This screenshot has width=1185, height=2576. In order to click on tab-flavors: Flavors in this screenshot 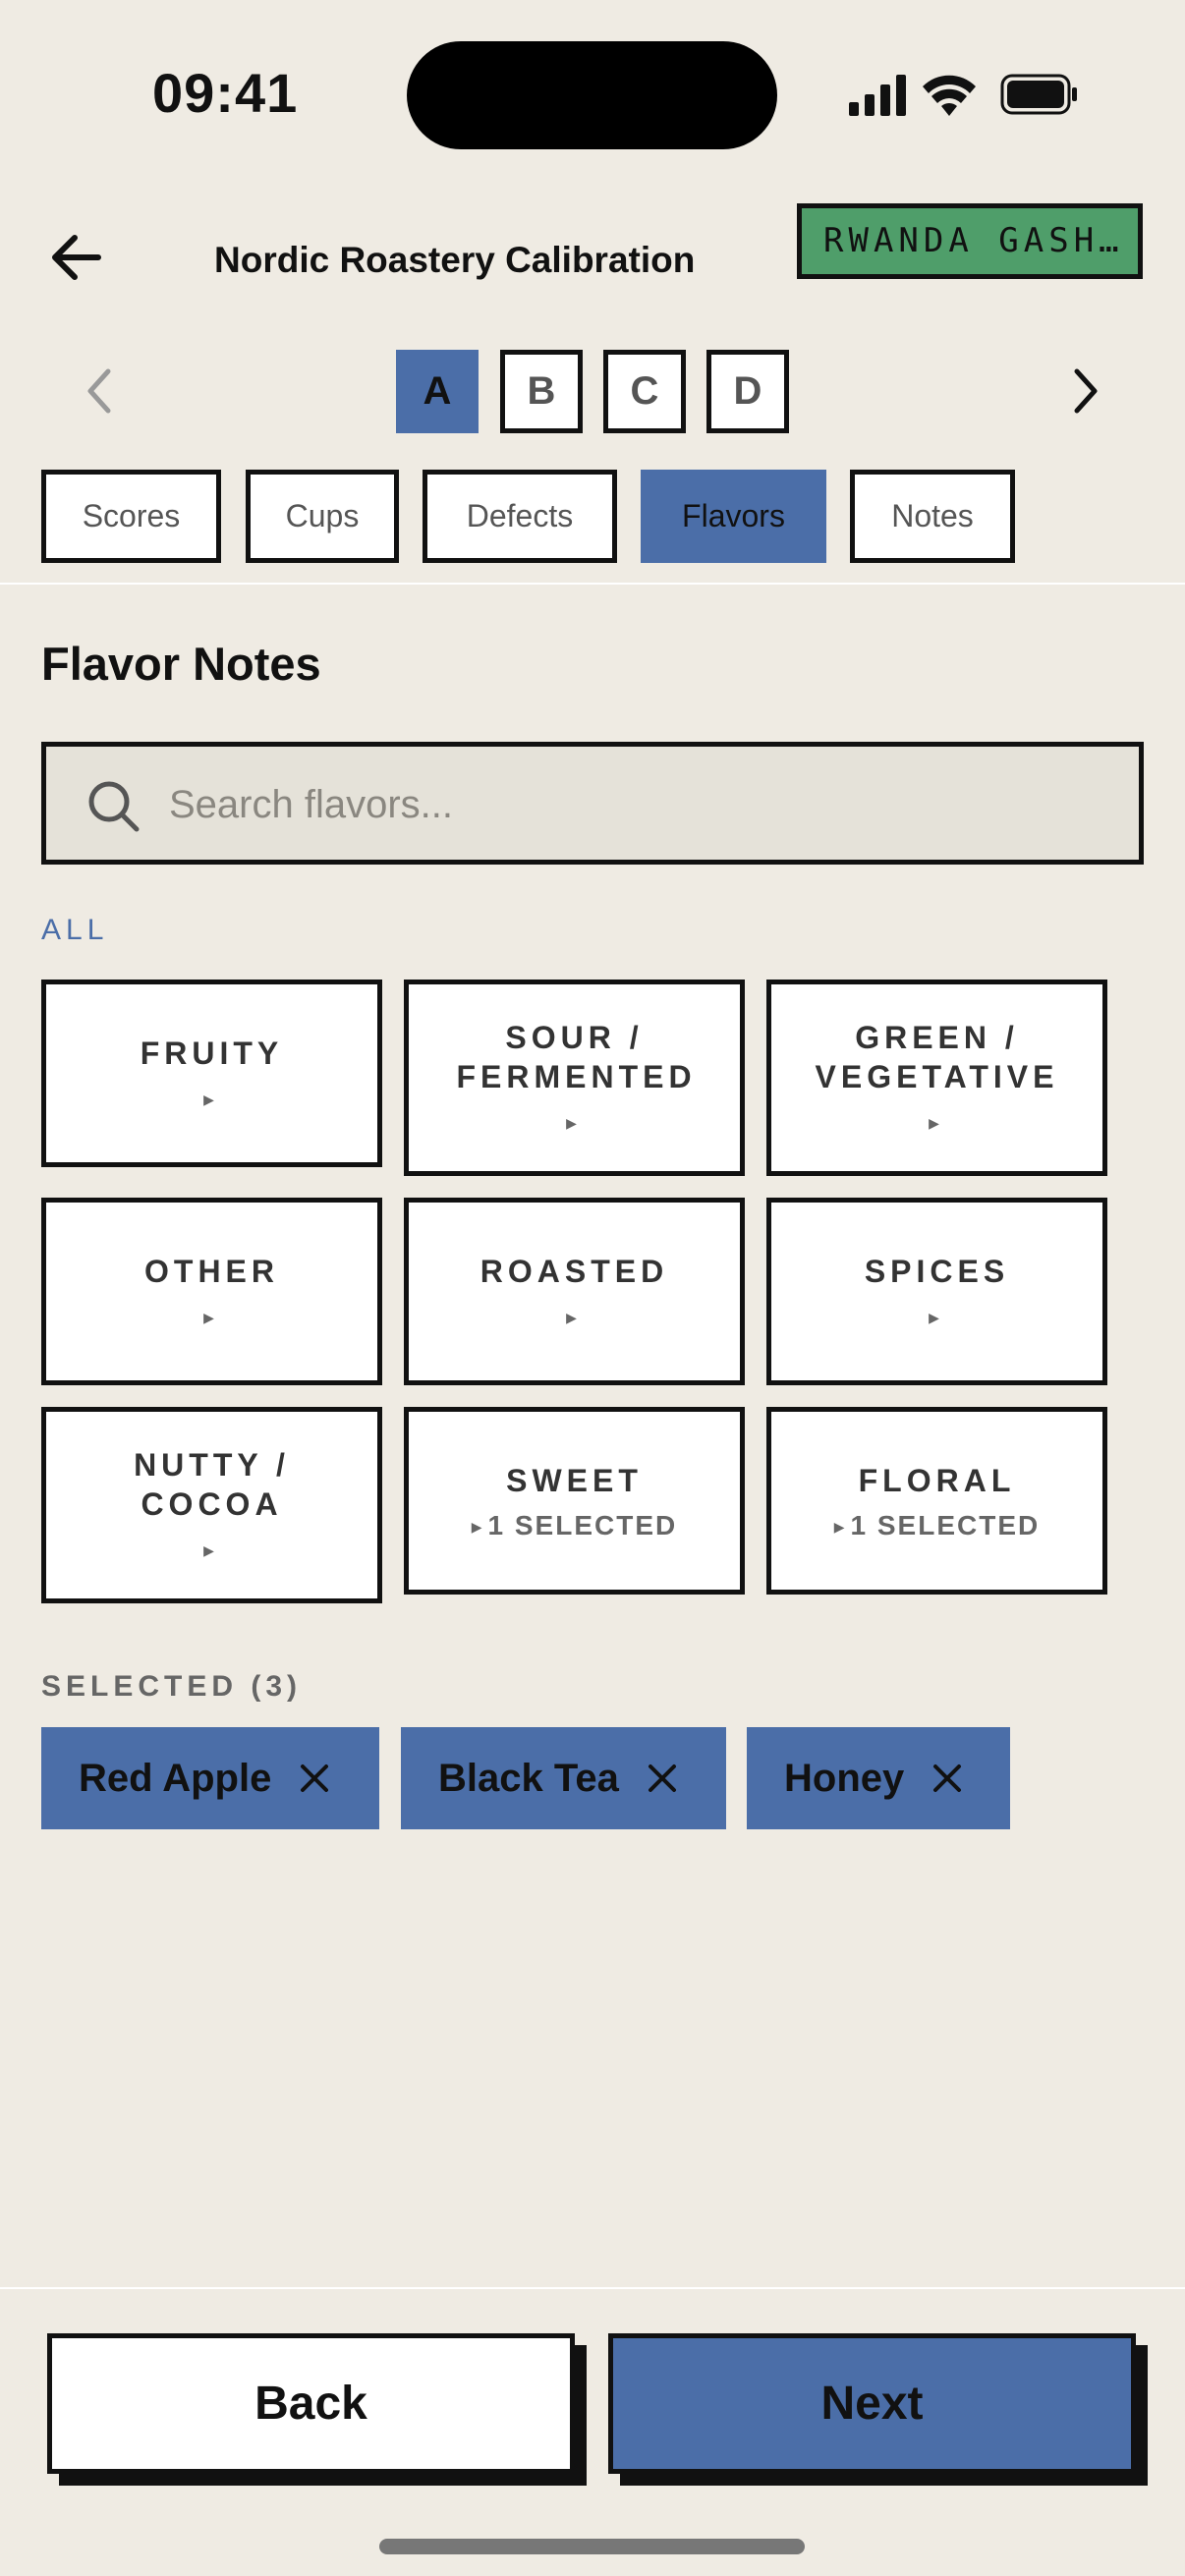, I will do `click(734, 516)`.